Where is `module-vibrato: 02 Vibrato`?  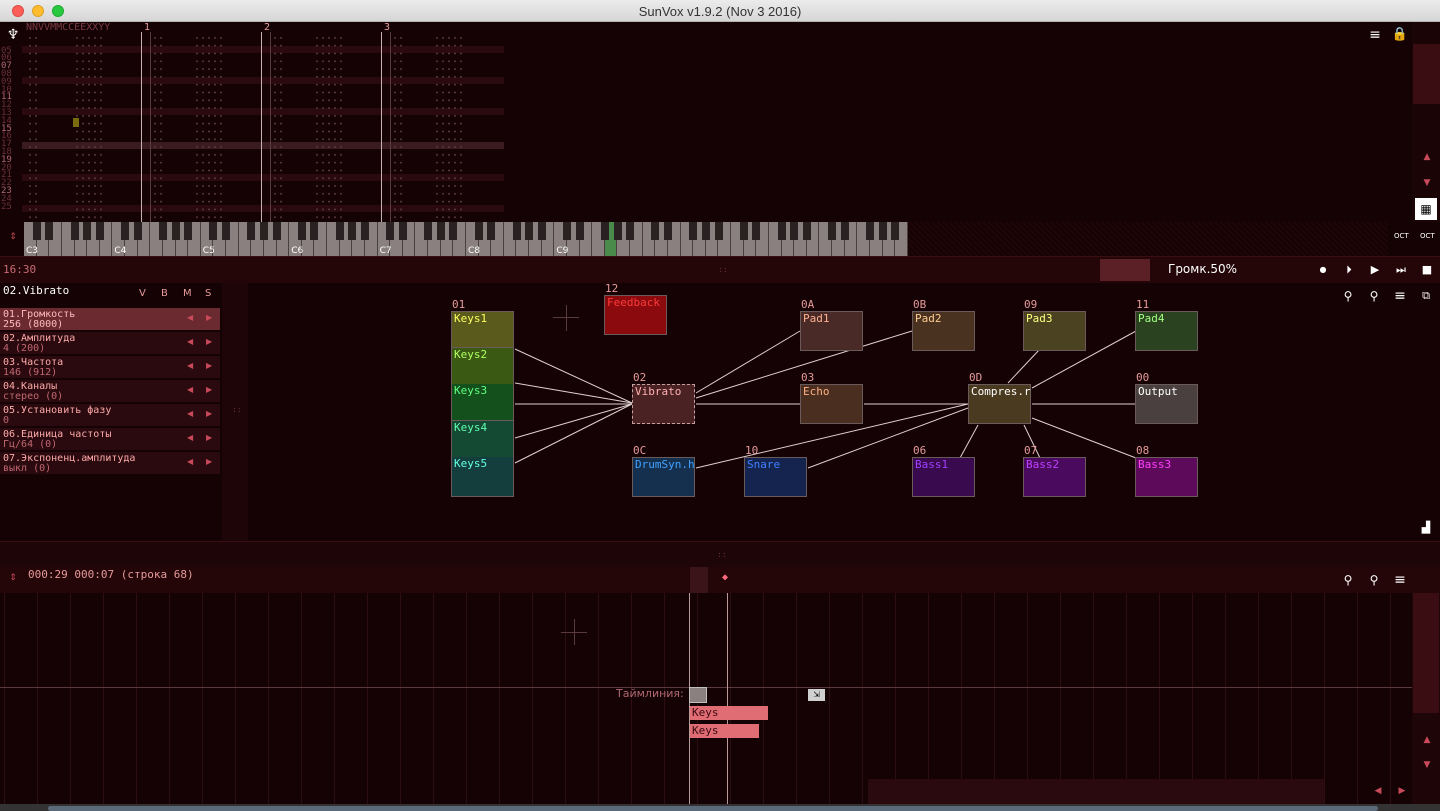
module-vibrato: 02 Vibrato is located at coordinates (663, 397).